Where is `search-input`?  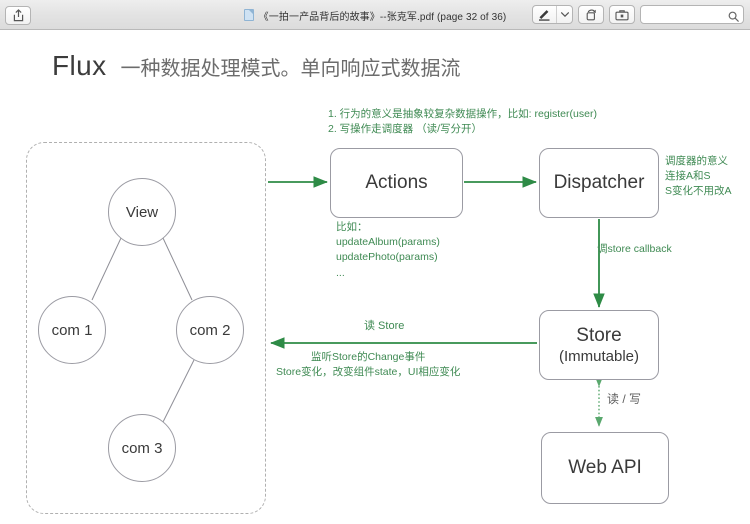
search-input is located at coordinates (690, 14).